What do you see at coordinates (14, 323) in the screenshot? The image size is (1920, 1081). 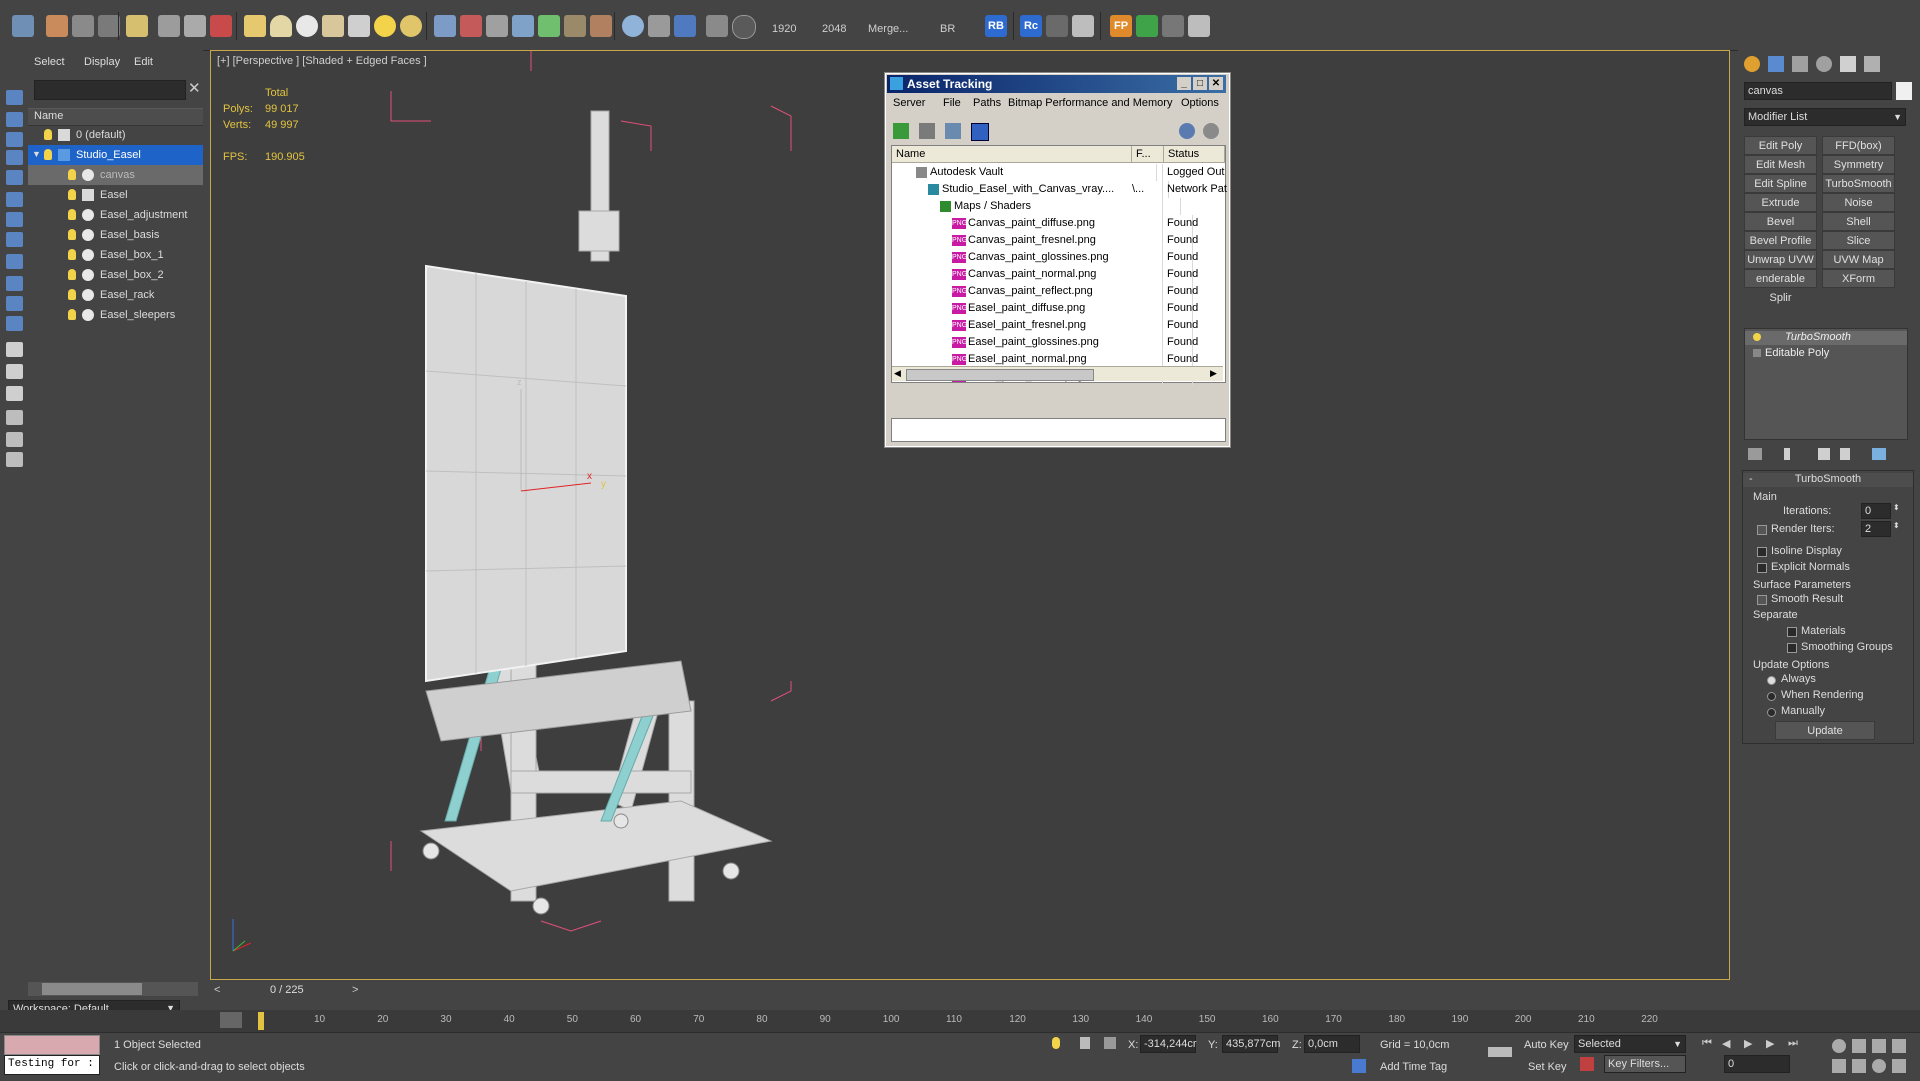 I see `filter-hidden-icon` at bounding box center [14, 323].